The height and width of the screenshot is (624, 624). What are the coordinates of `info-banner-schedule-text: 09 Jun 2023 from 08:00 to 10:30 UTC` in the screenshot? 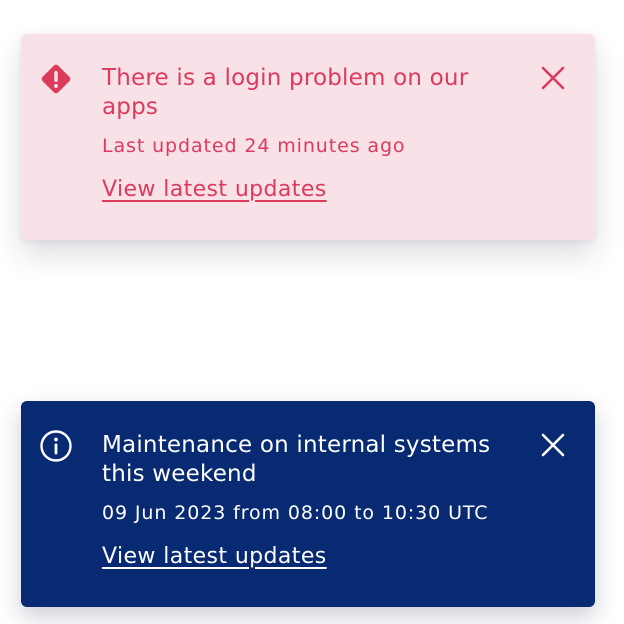 It's located at (295, 513).